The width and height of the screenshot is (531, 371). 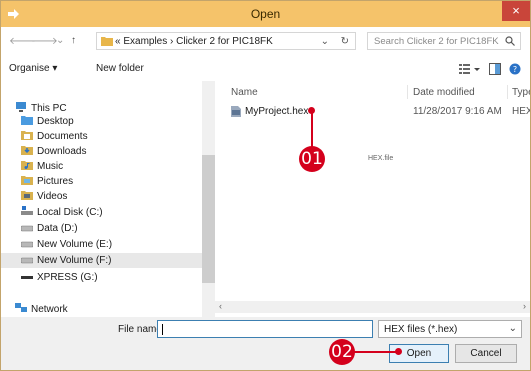 I want to click on network-icon, so click(x=21, y=307).